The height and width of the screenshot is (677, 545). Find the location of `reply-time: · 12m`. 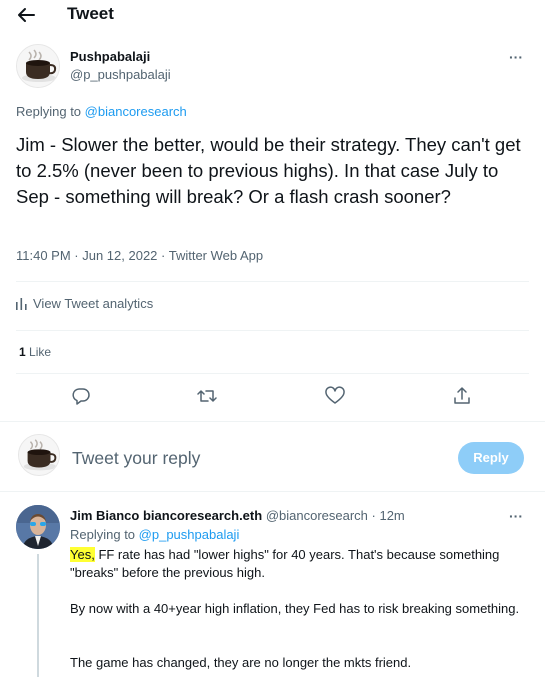

reply-time: · 12m is located at coordinates (388, 515).